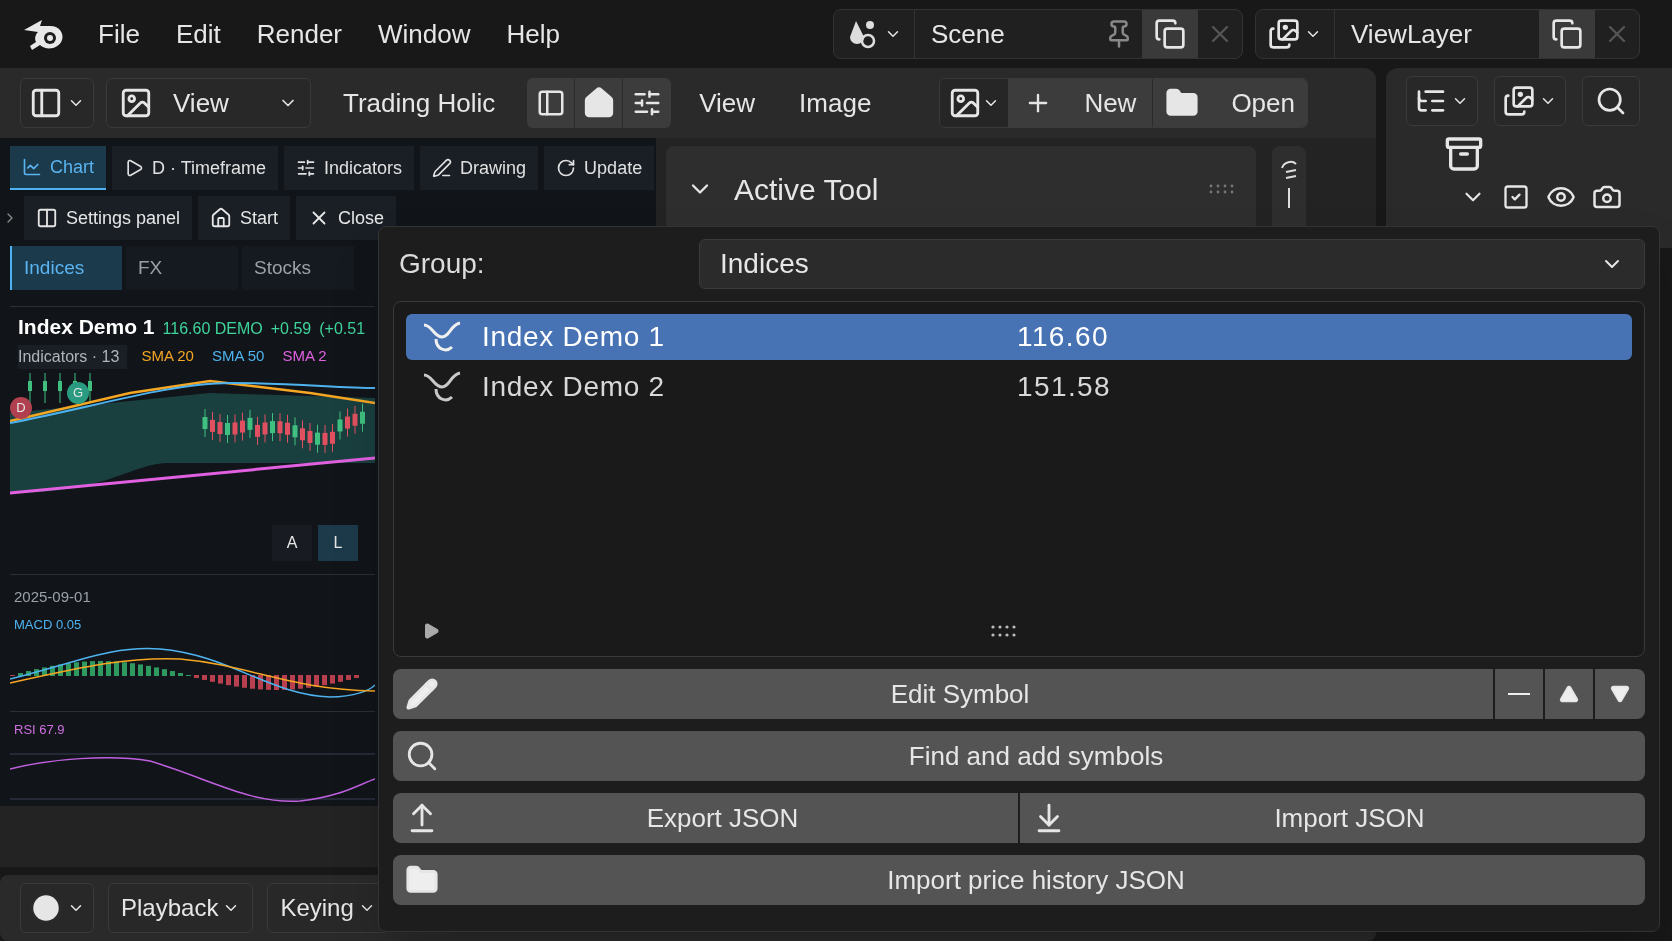  Describe the element at coordinates (574, 387) in the screenshot. I see `symbol-name: Index Demo 2` at that location.